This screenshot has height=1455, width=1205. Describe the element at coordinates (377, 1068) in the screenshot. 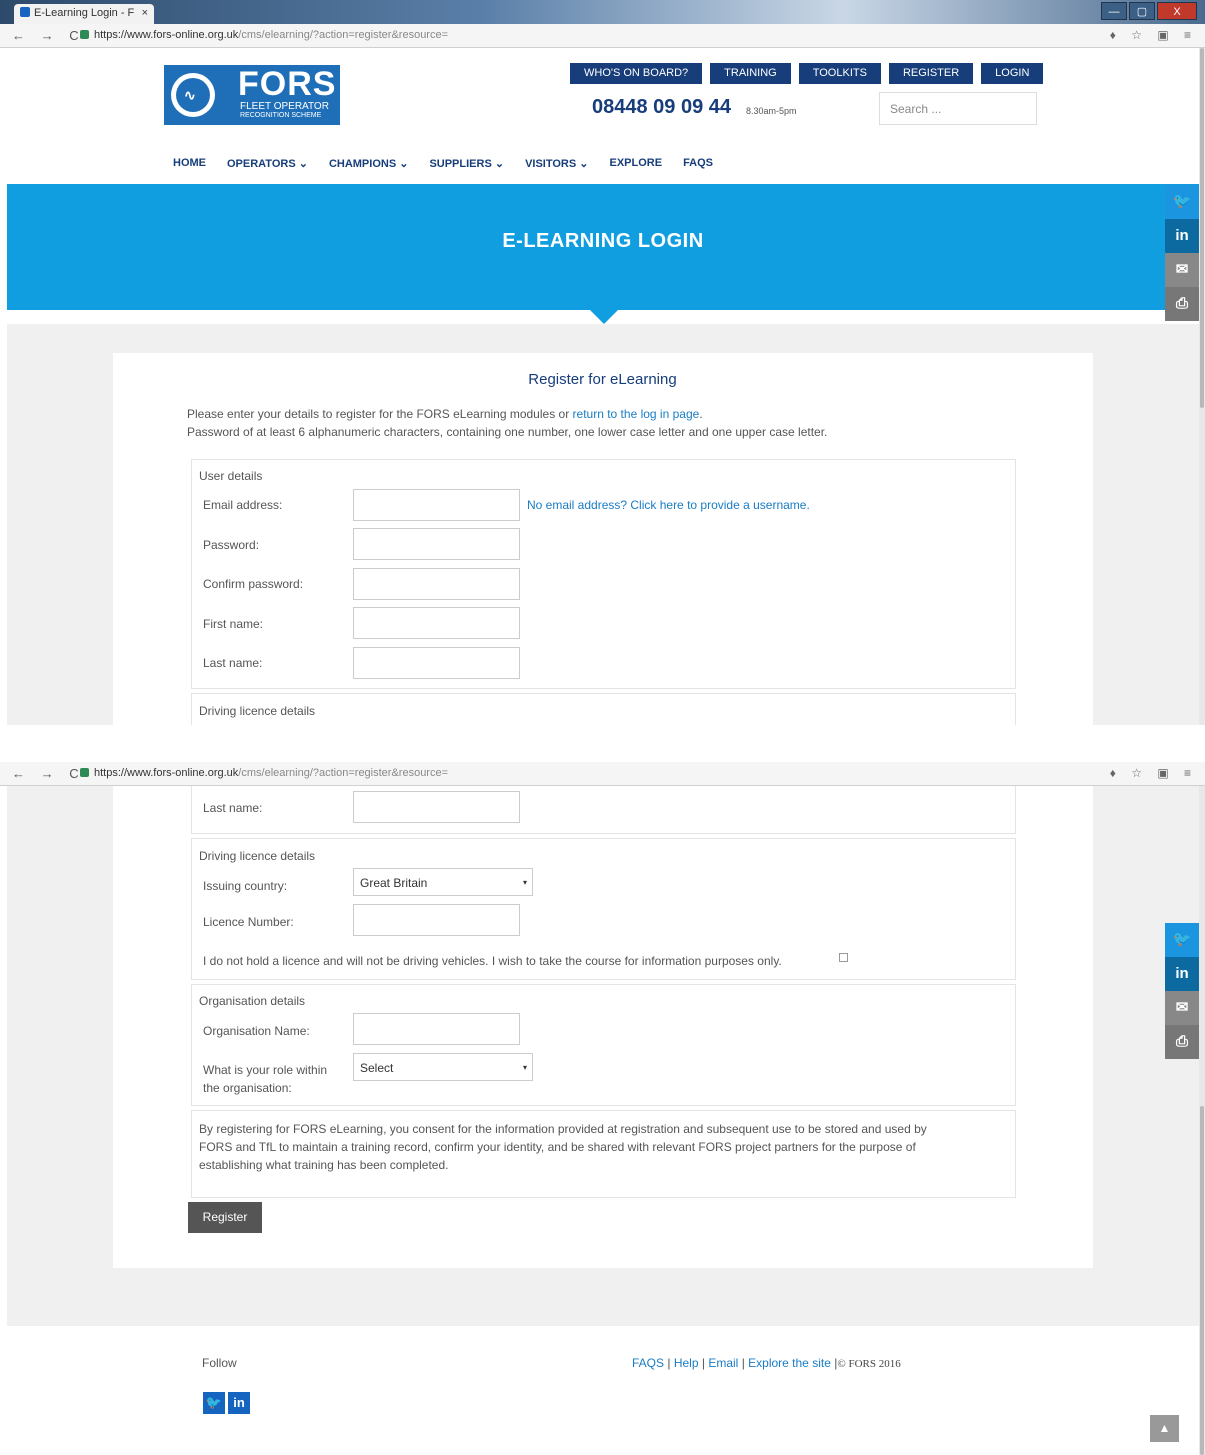

I see `role-value: Select` at that location.